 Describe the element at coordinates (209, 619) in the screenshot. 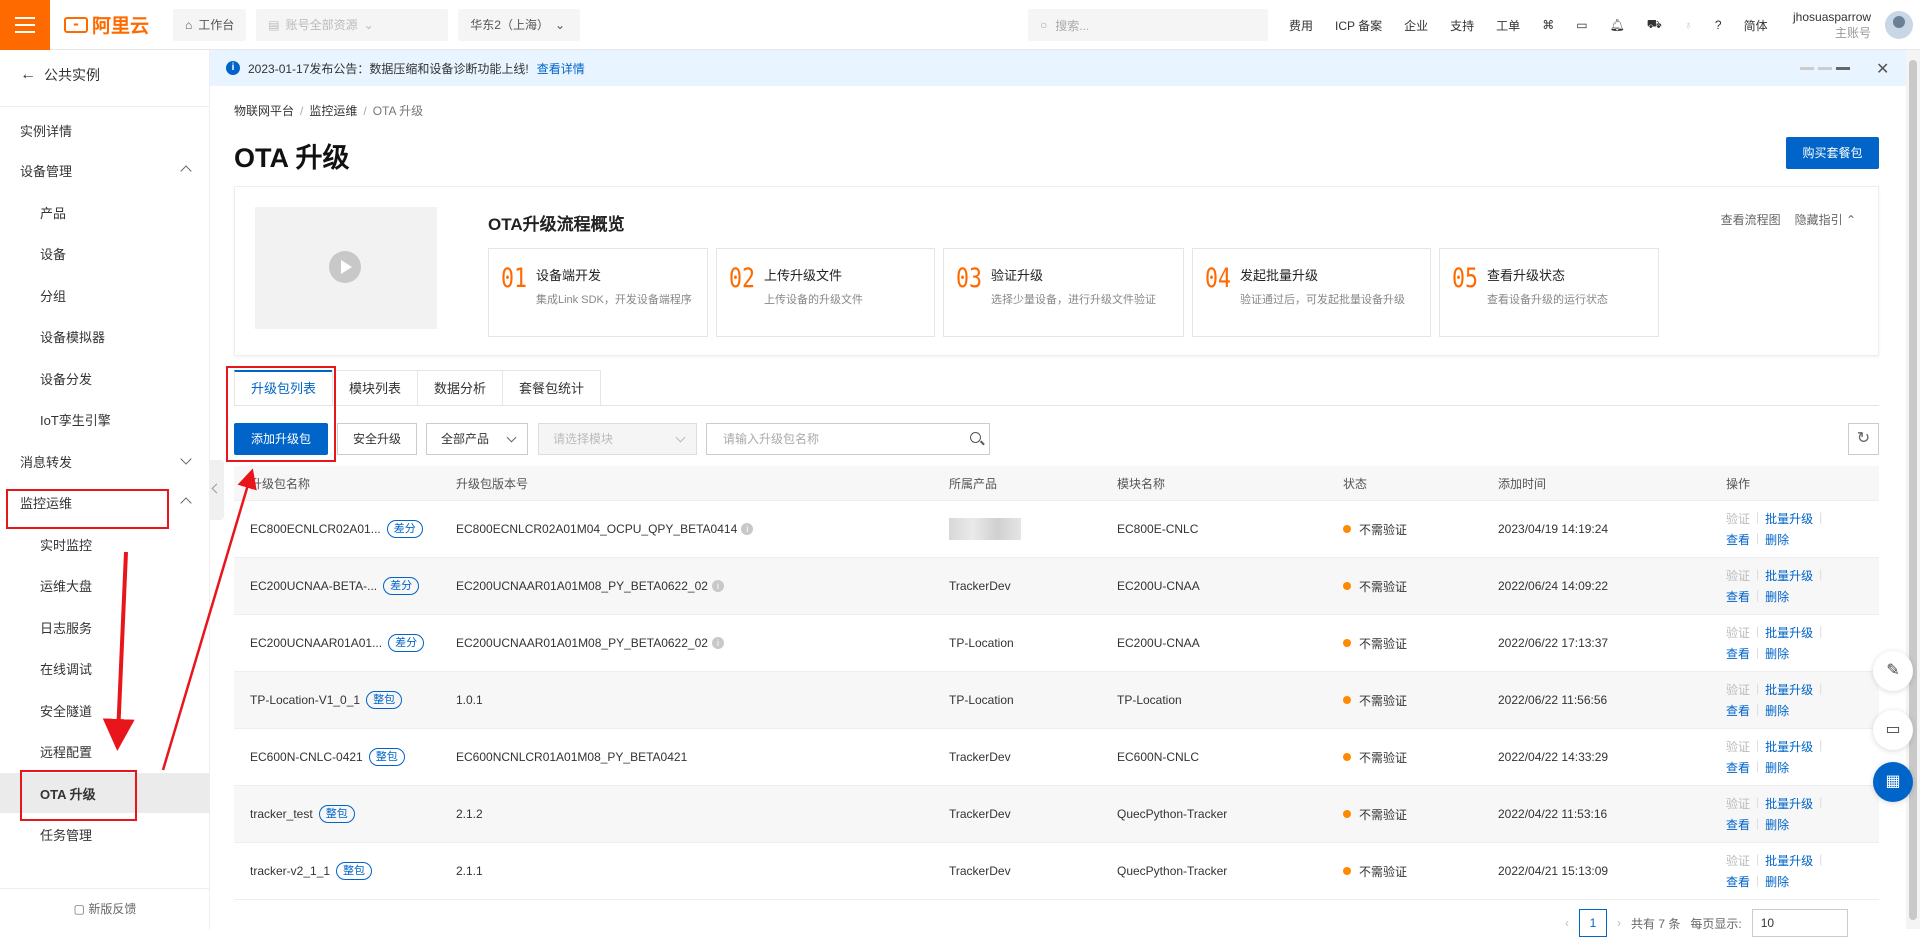

I see `arrow-up` at that location.